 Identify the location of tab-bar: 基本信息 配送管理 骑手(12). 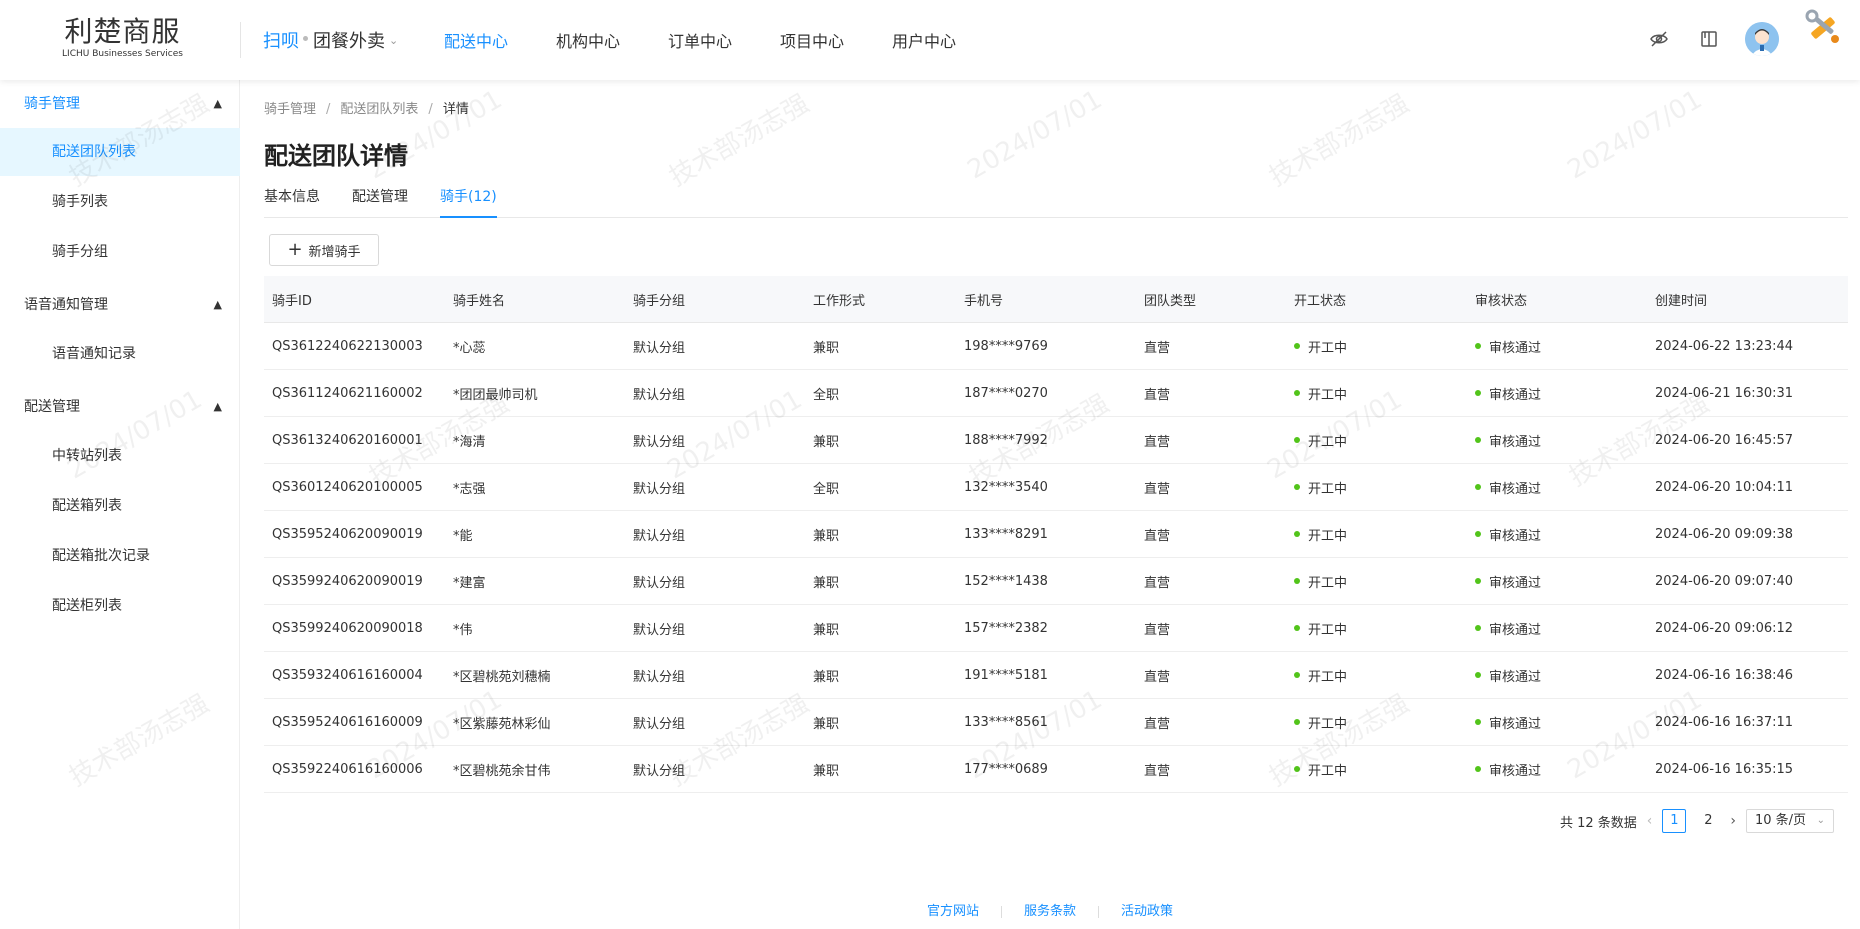
(1056, 202).